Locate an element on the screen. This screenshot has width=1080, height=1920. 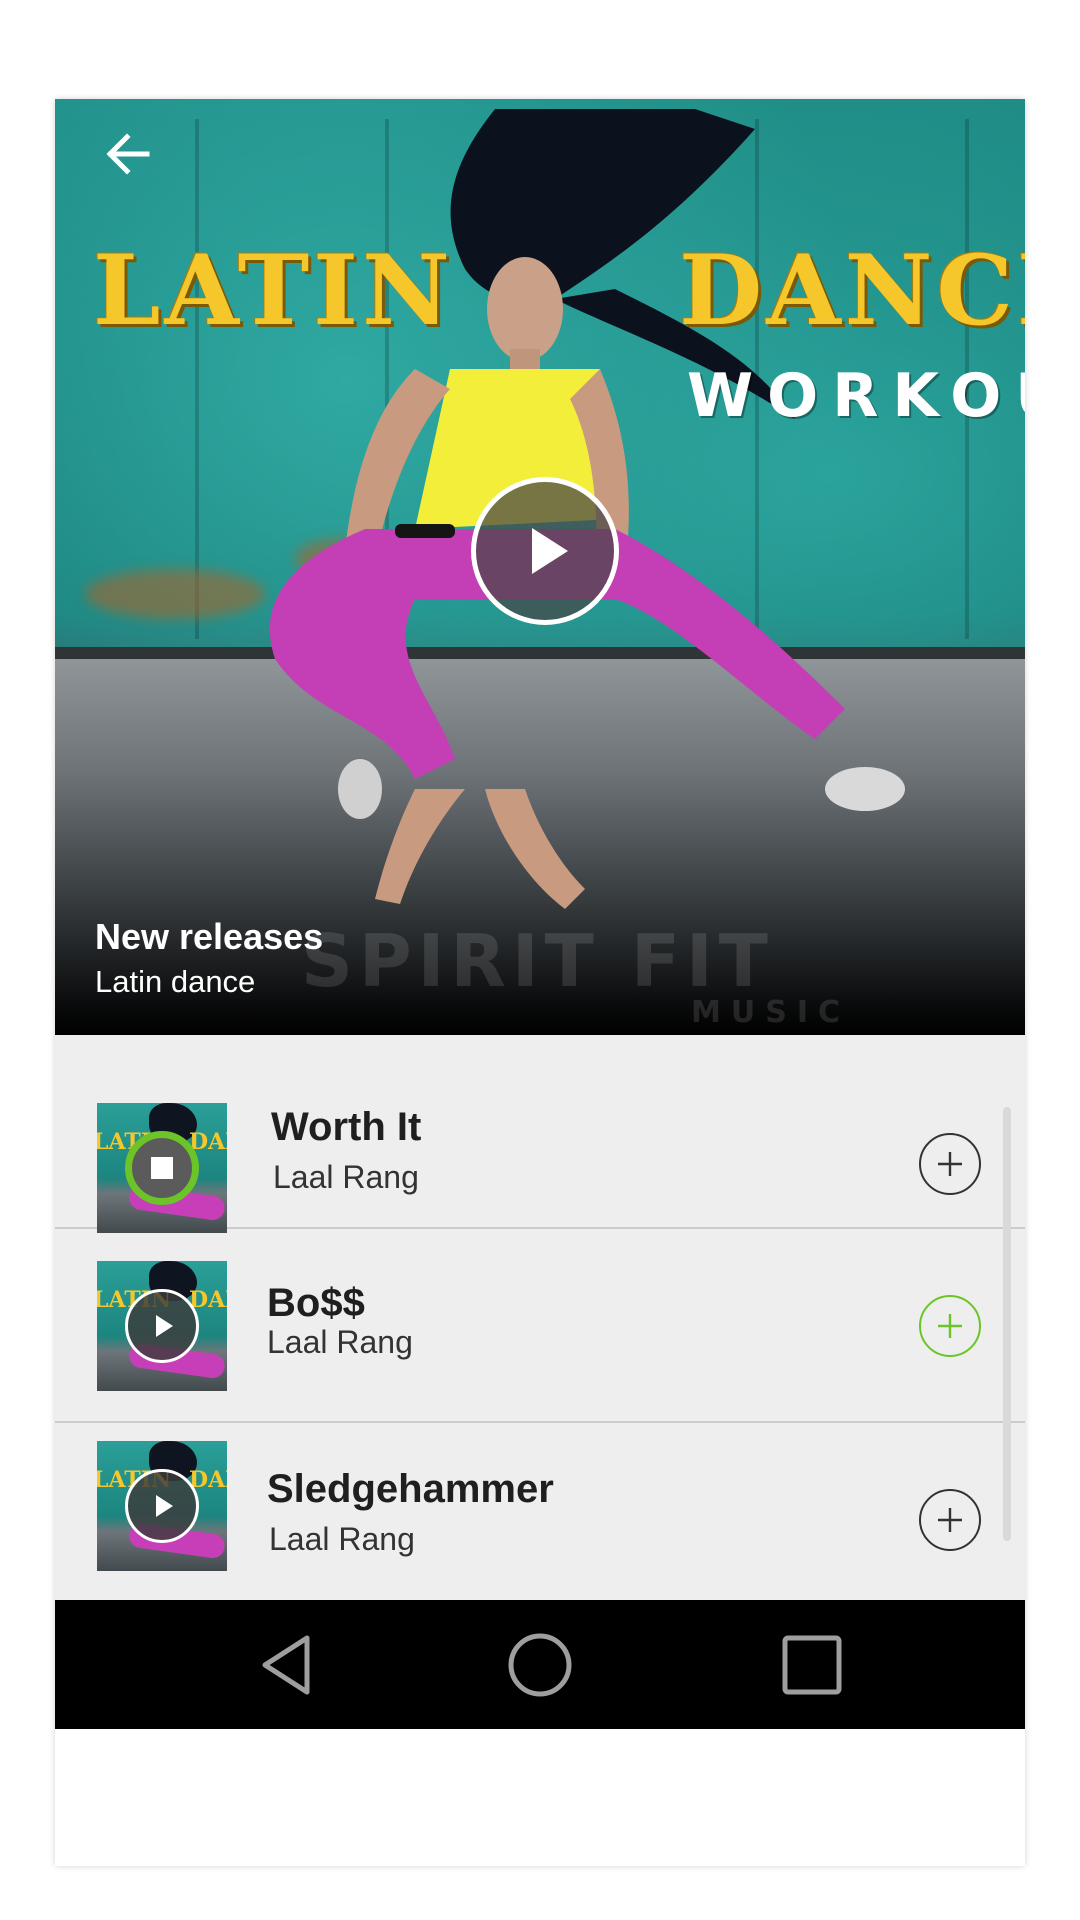
stop-icon is located at coordinates (162, 1168).